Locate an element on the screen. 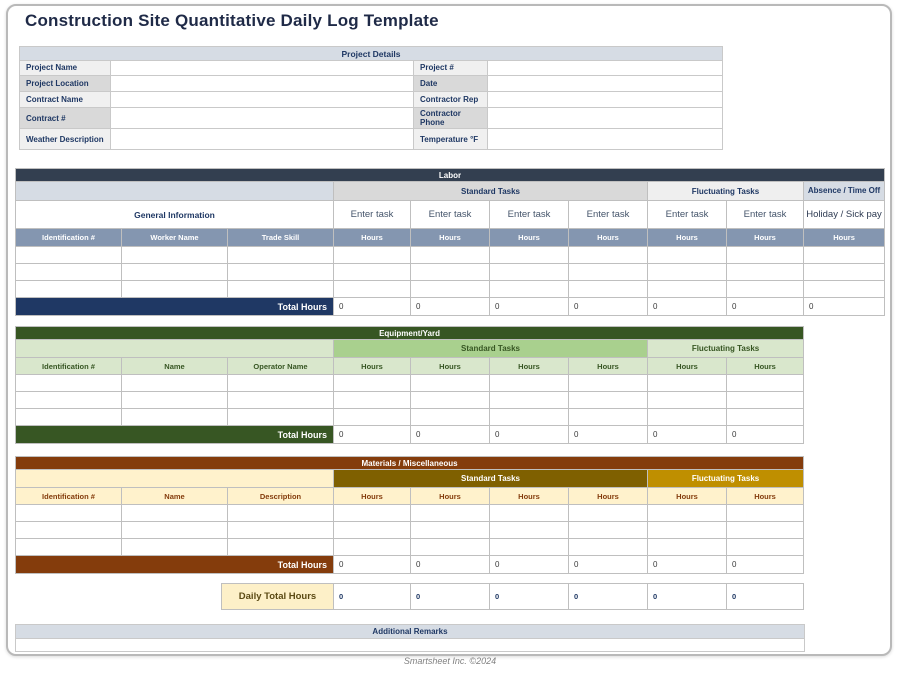 Image resolution: width=900 pixels, height=675 pixels. temperature-field is located at coordinates (605, 139).